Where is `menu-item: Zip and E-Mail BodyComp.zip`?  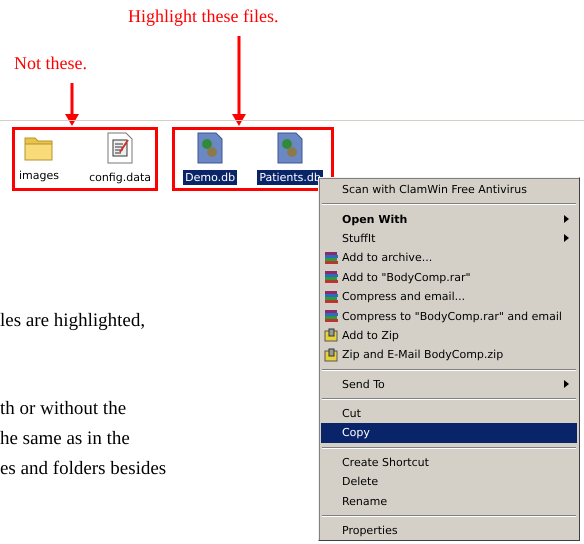 menu-item: Zip and E-Mail BodyComp.zip is located at coordinates (449, 355).